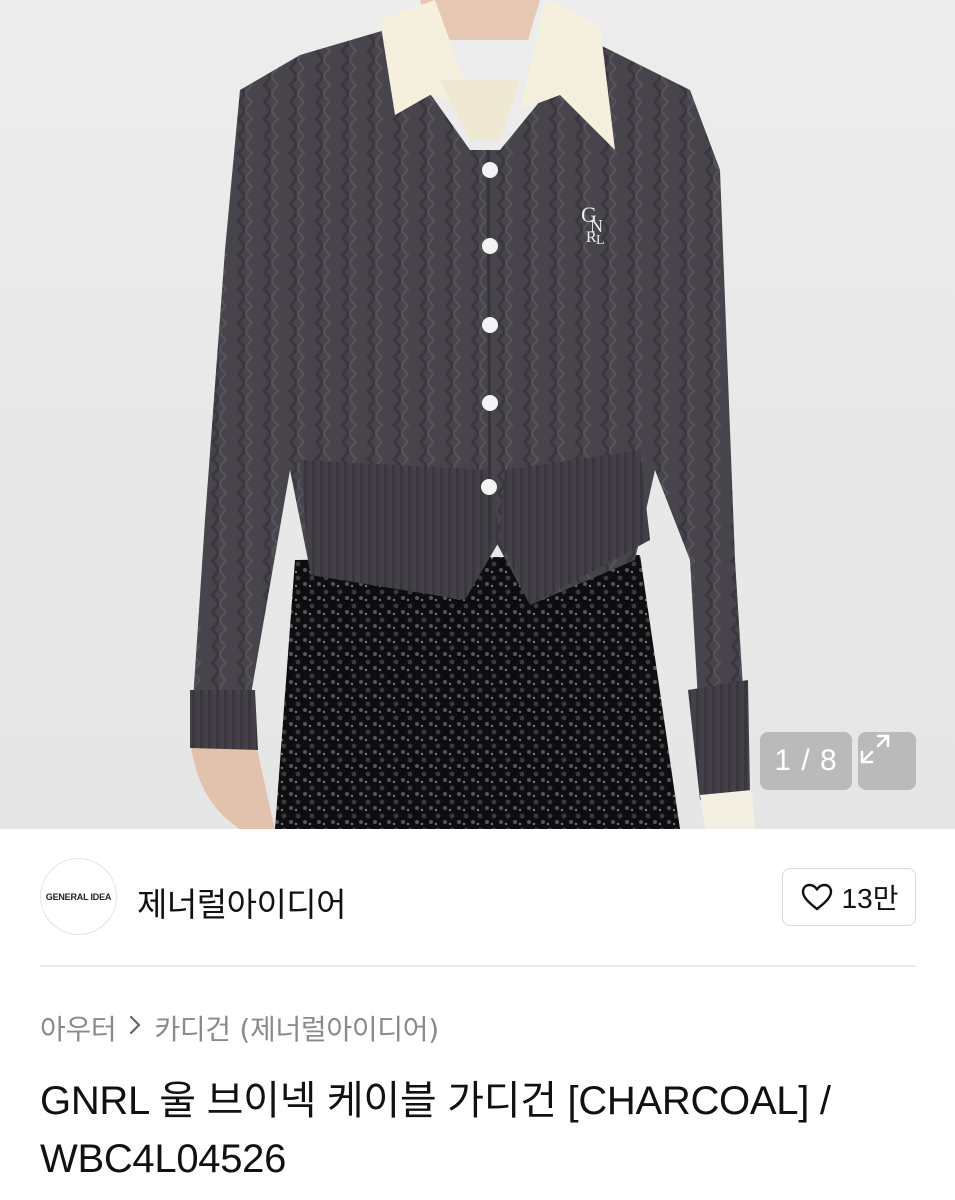 The height and width of the screenshot is (1200, 955). What do you see at coordinates (875, 749) in the screenshot?
I see `expand-arrows-icon` at bounding box center [875, 749].